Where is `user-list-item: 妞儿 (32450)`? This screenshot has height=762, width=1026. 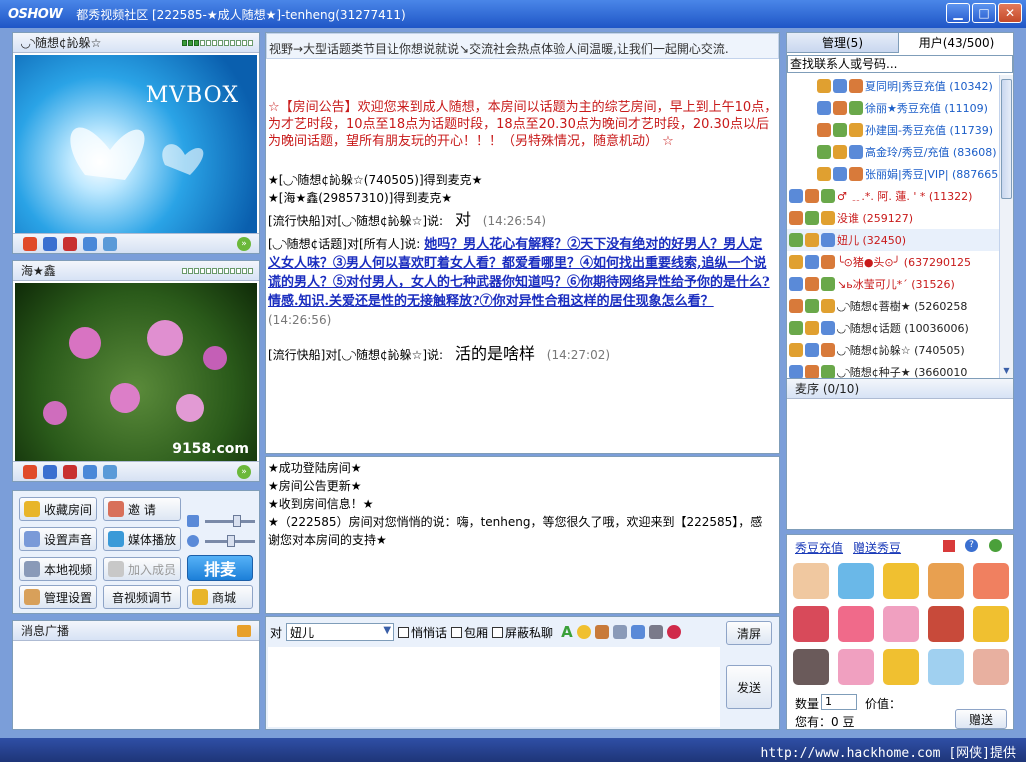
user-list-item: 妞儿 (32450) is located at coordinates (893, 240).